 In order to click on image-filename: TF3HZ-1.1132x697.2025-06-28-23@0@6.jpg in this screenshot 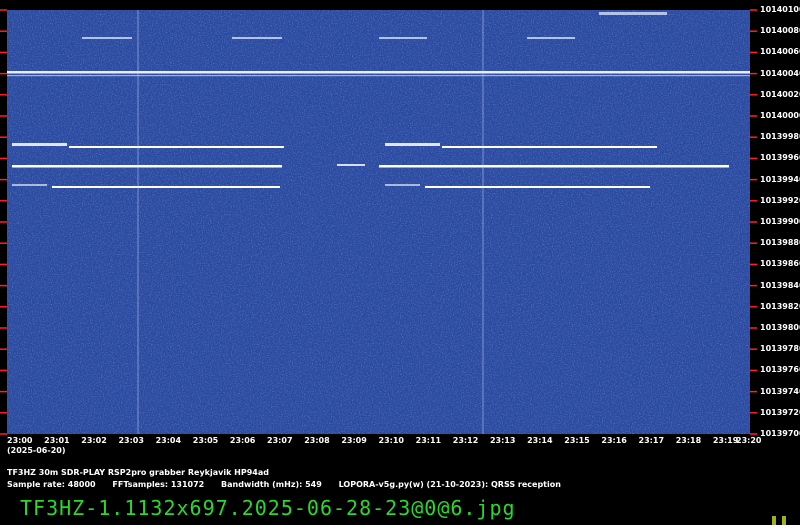, I will do `click(268, 508)`.